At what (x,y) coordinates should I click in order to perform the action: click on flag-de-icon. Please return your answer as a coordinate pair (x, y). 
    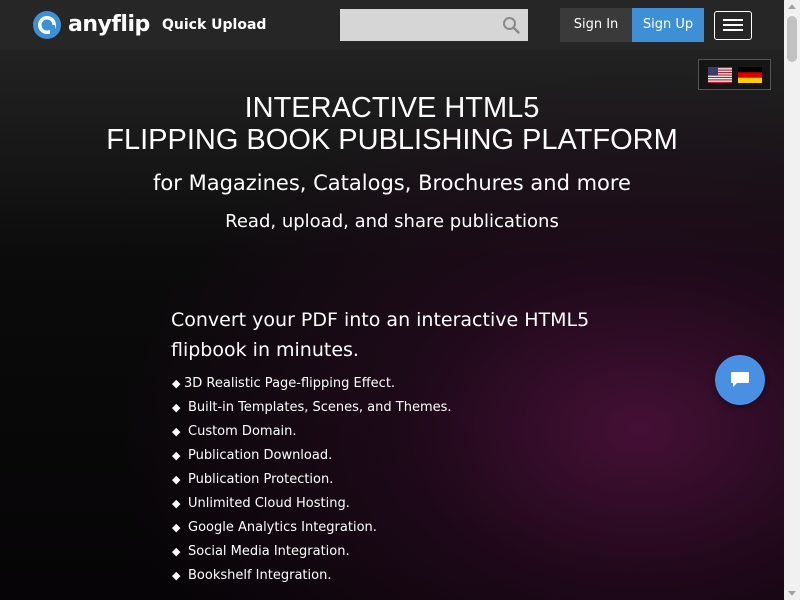
    Looking at the image, I should click on (750, 75).